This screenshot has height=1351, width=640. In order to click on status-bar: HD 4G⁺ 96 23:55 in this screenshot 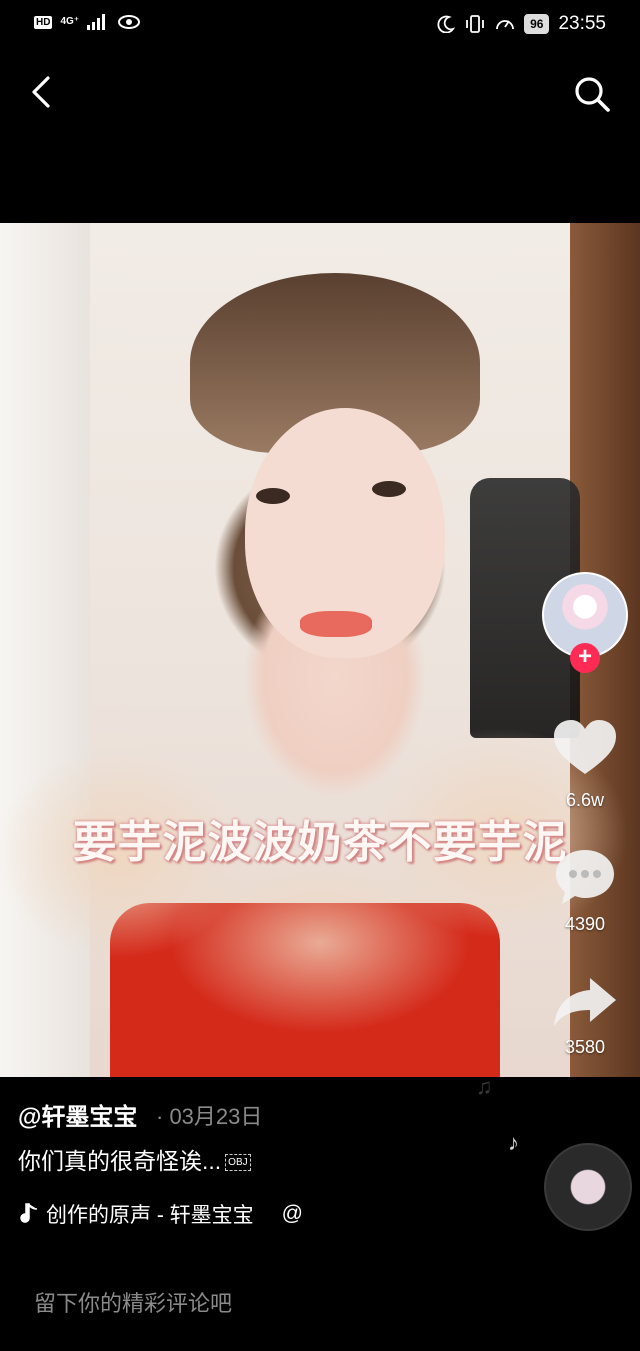, I will do `click(320, 27)`.